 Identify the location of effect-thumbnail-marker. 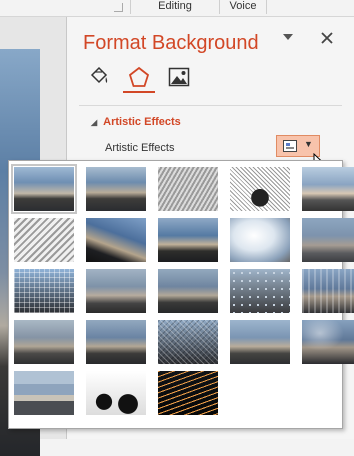
(116, 189).